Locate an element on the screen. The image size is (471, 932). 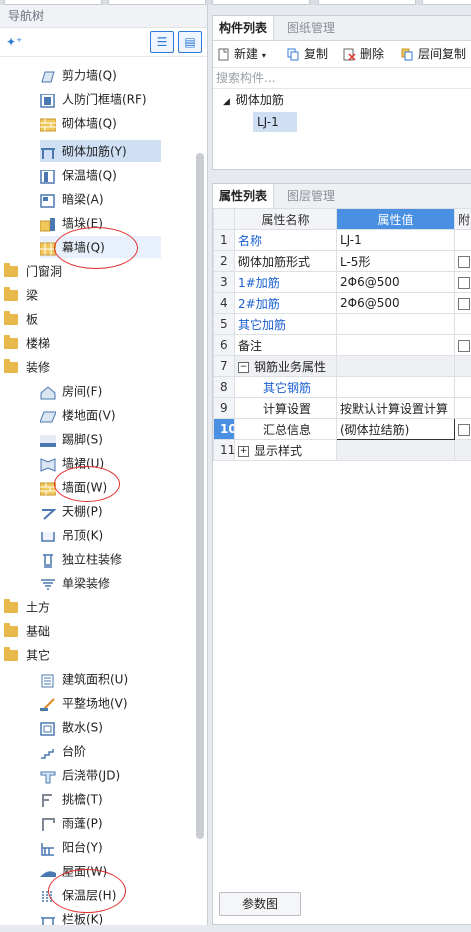
table-row: 8 其它钢筋 is located at coordinates (342, 387).